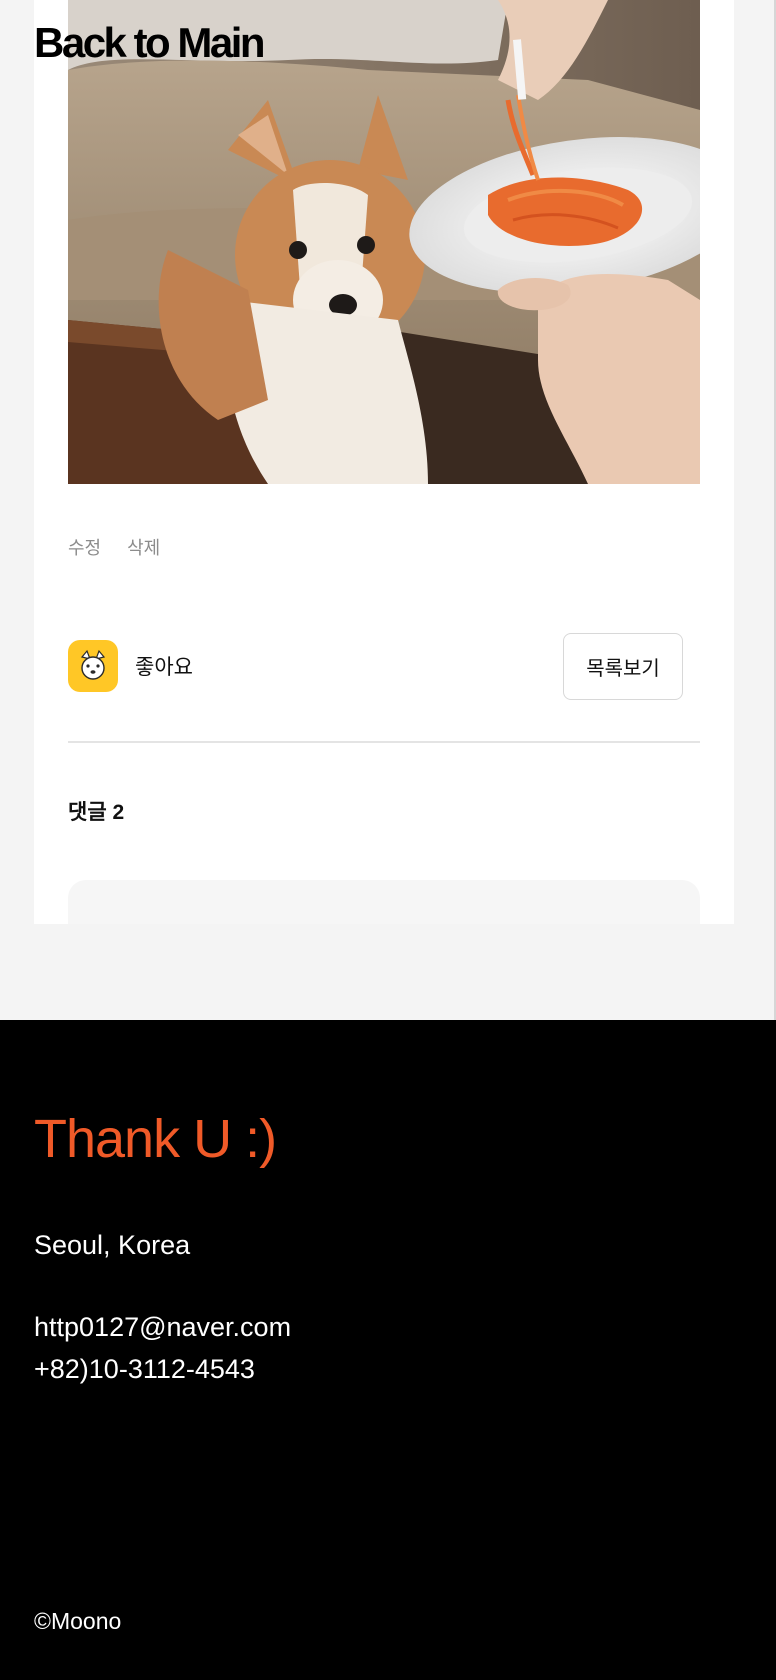 The height and width of the screenshot is (1680, 776). What do you see at coordinates (96, 812) in the screenshot?
I see `comments-title: 댓글 2` at bounding box center [96, 812].